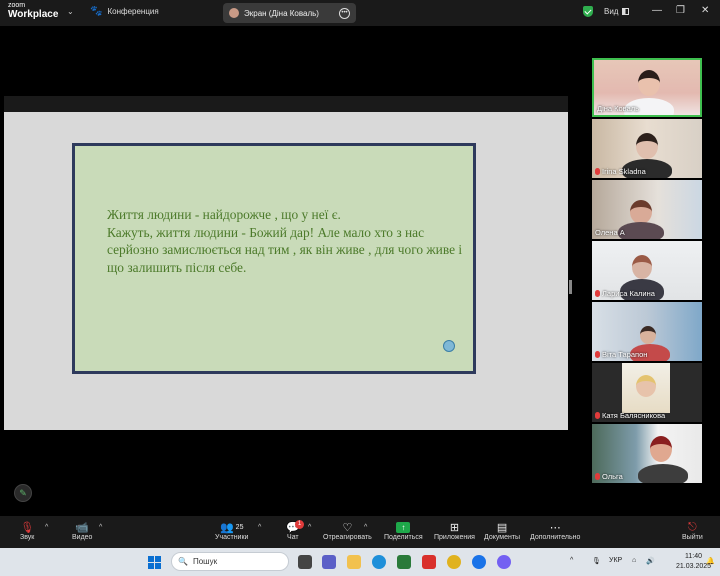 The image size is (720, 576). What do you see at coordinates (502, 527) in the screenshot?
I see `document-icon: ▤` at bounding box center [502, 527].